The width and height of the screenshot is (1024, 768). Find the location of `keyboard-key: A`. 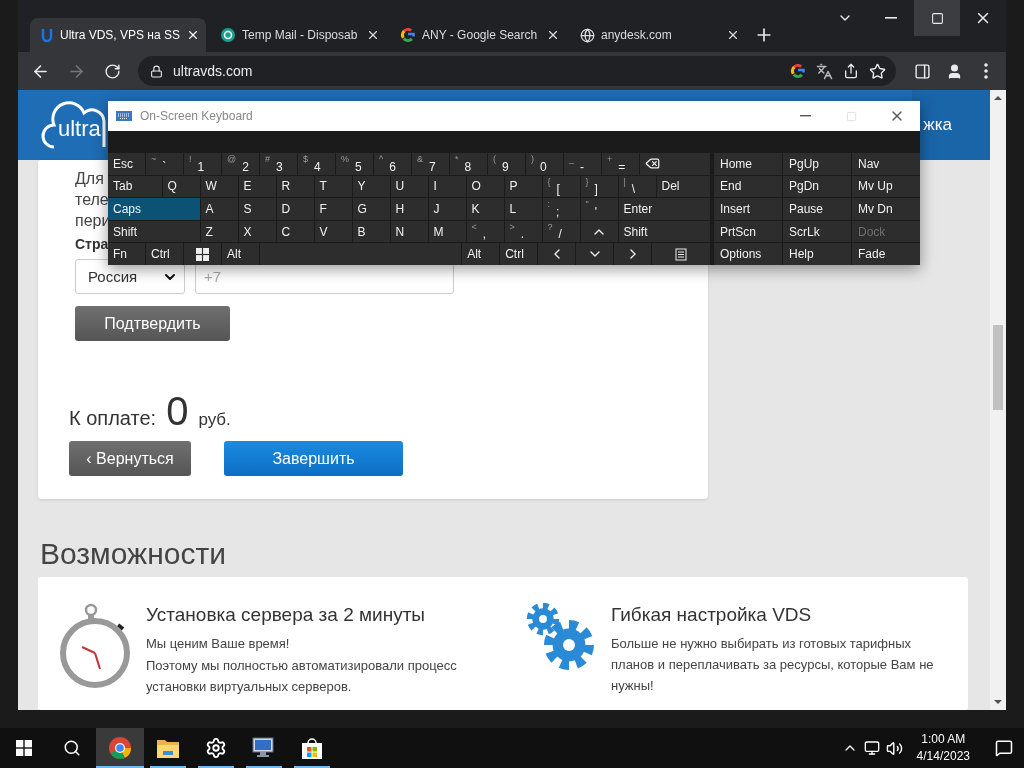

keyboard-key: A is located at coordinates (219, 209).